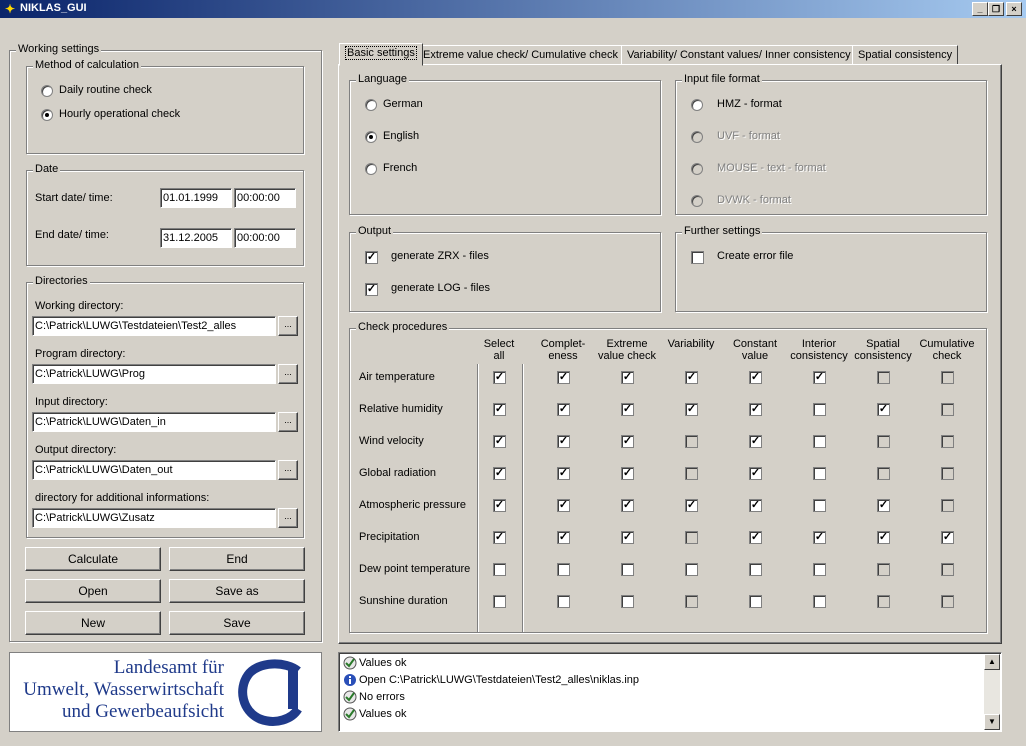  I want to click on check-column-header: Complet- eness, so click(563, 350).